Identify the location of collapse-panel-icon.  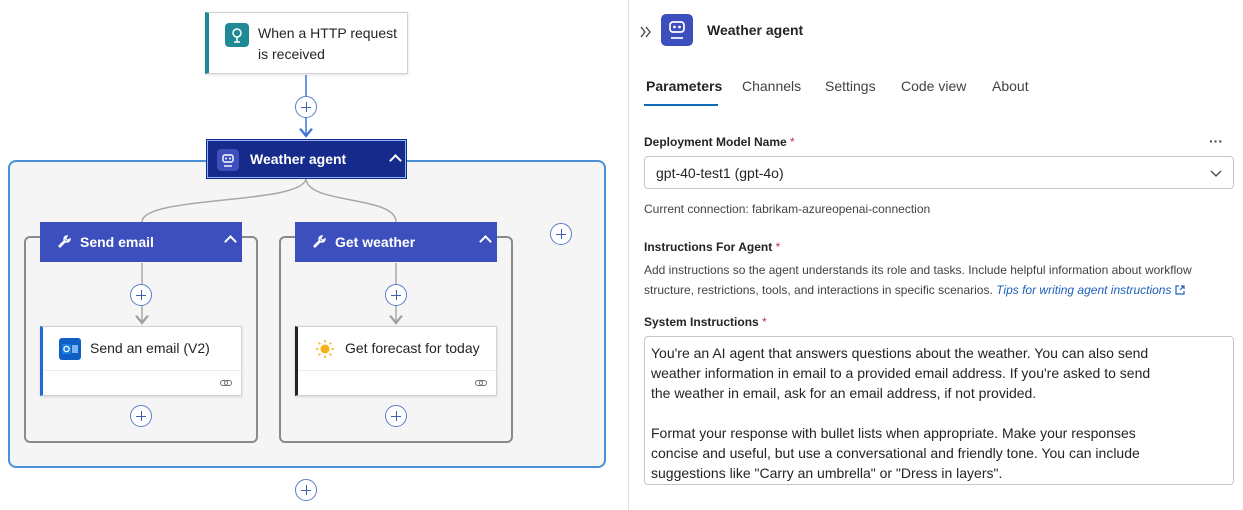
(646, 32).